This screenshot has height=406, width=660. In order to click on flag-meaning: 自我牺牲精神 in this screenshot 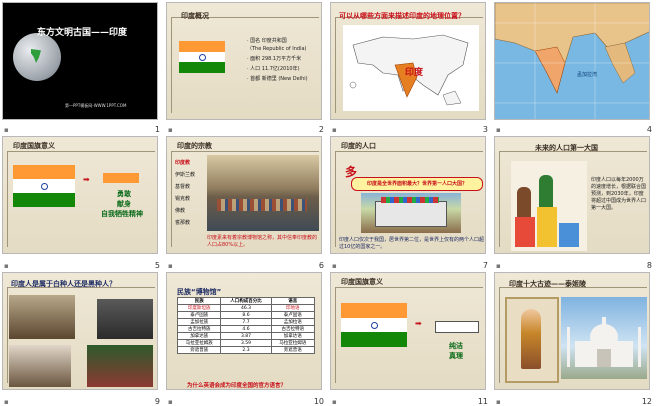, I will do `click(122, 214)`.